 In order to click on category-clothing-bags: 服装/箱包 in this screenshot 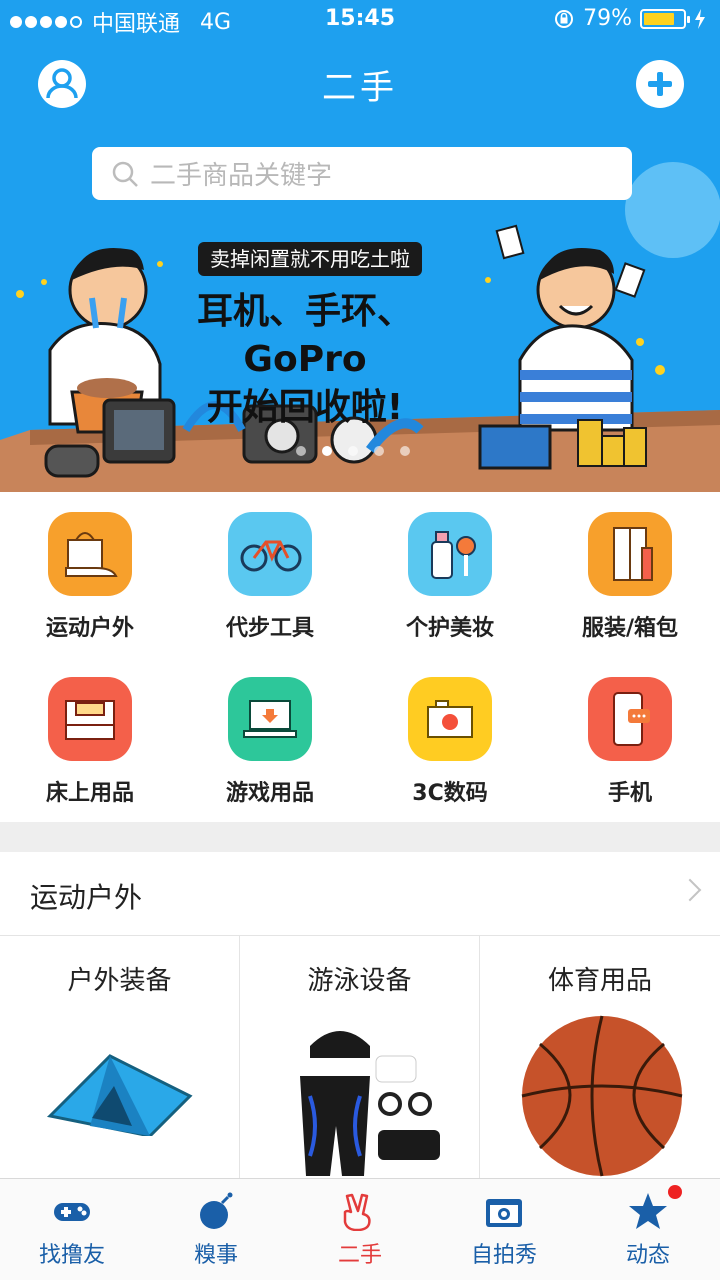, I will do `click(630, 577)`.